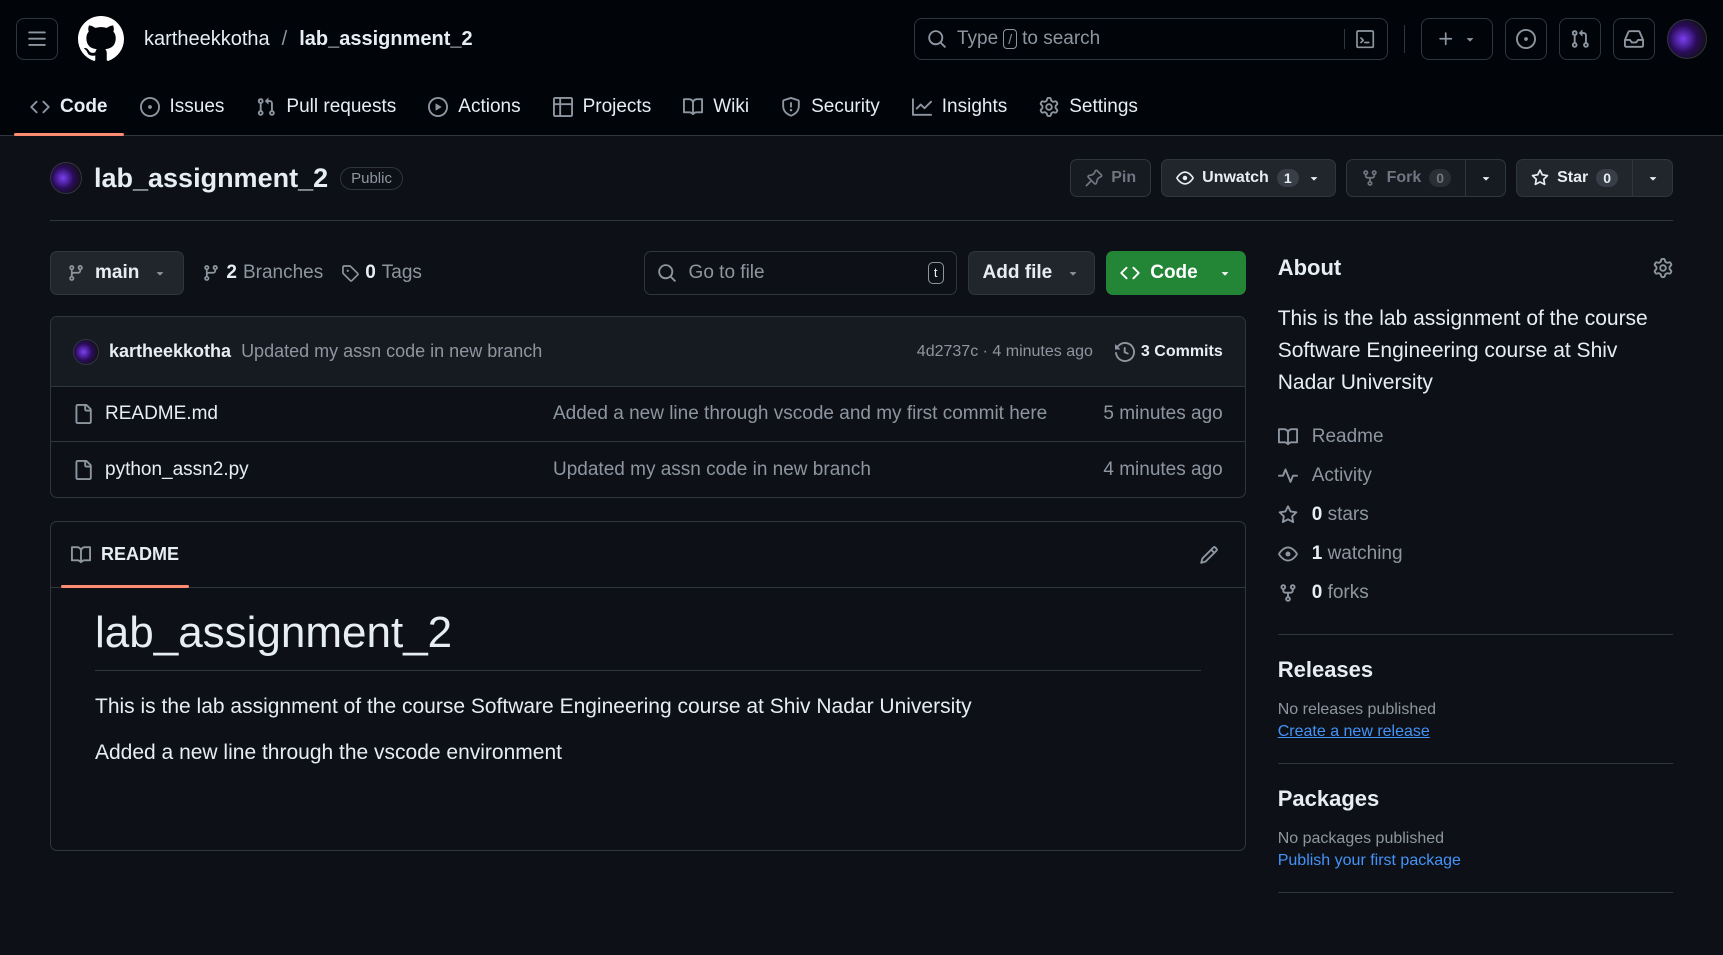 This screenshot has height=955, width=1723. I want to click on tab-actions: Actions, so click(474, 106).